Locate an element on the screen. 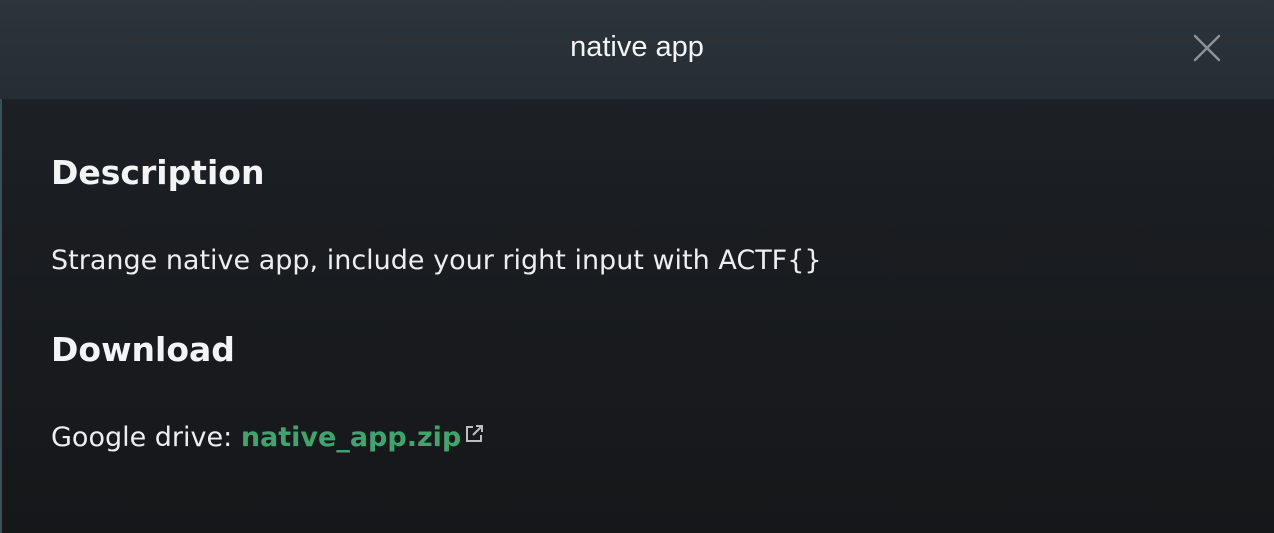 Image resolution: width=1274 pixels, height=533 pixels. modal-title: native app is located at coordinates (637, 47).